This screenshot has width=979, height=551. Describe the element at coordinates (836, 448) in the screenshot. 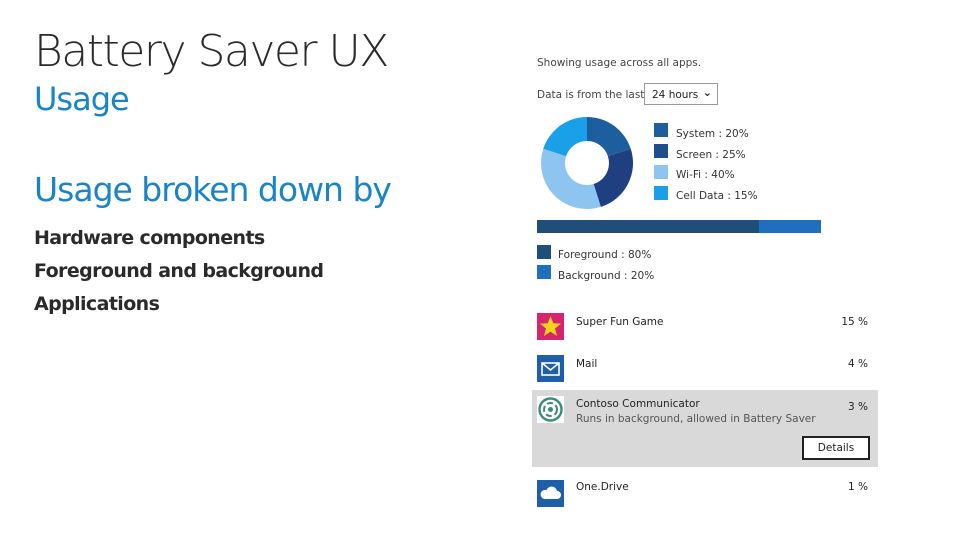

I see `details-button: Details` at that location.